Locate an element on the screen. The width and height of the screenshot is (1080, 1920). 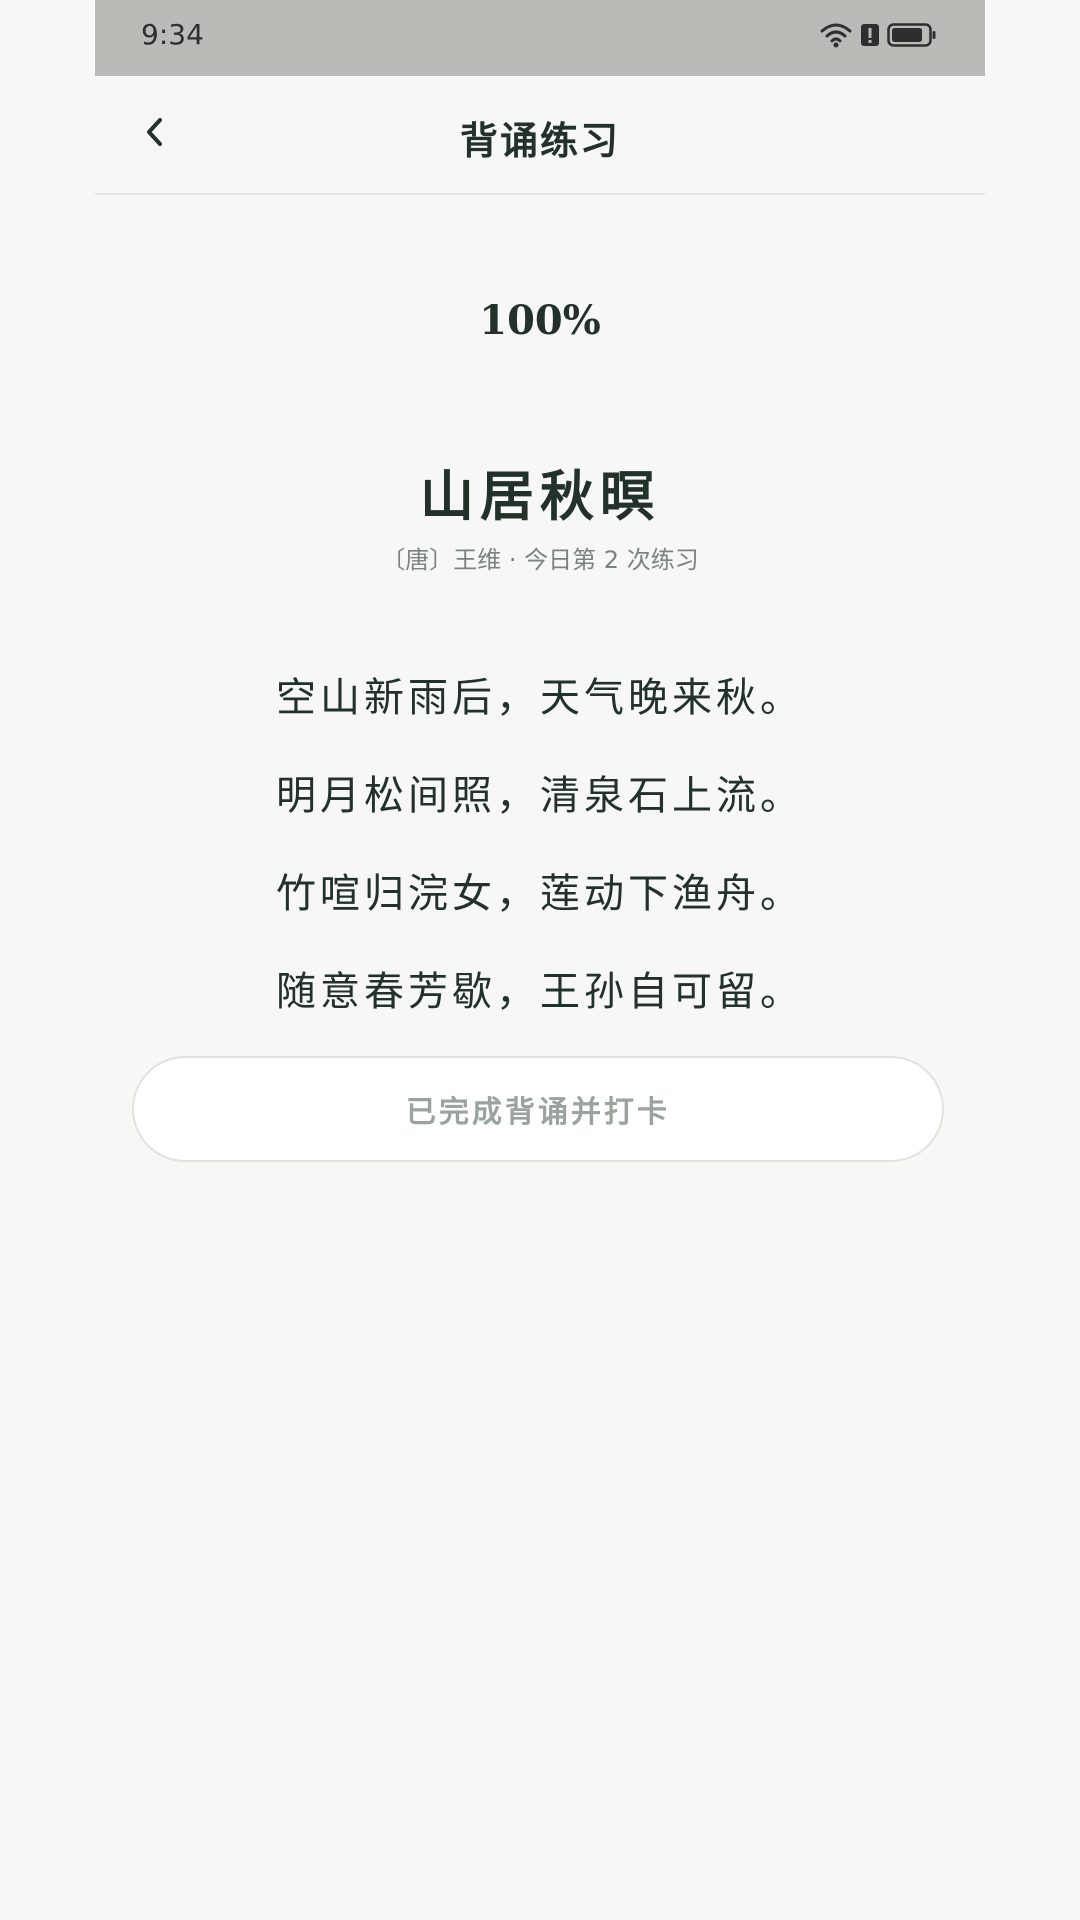
poem-line: 随意春芳歇，王孙自可留。 is located at coordinates (540, 992).